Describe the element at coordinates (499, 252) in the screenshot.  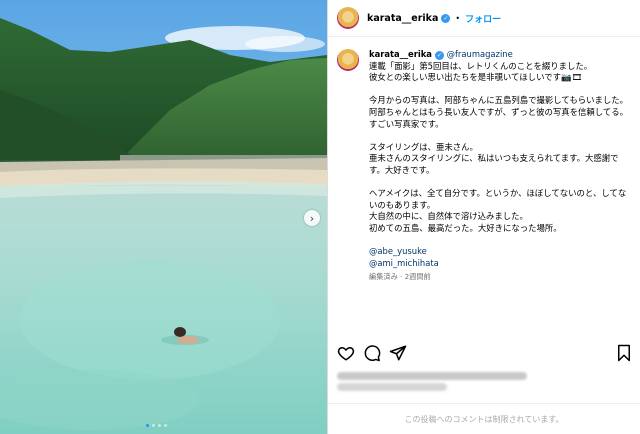
I see `mention-link: @abe_yusuke` at that location.